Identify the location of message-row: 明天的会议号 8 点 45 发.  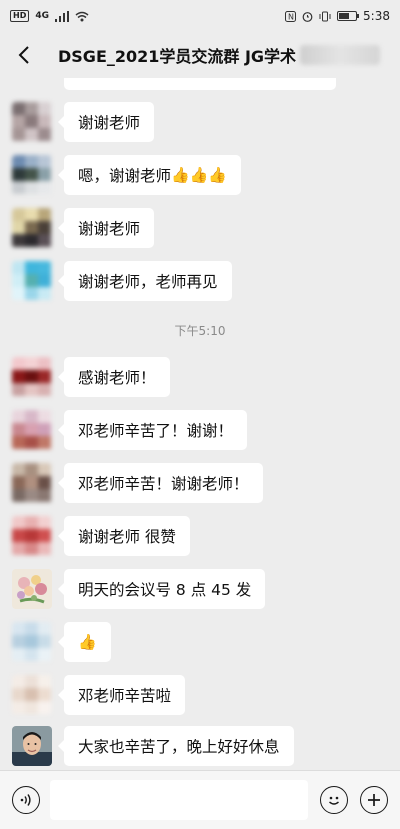
(139, 589).